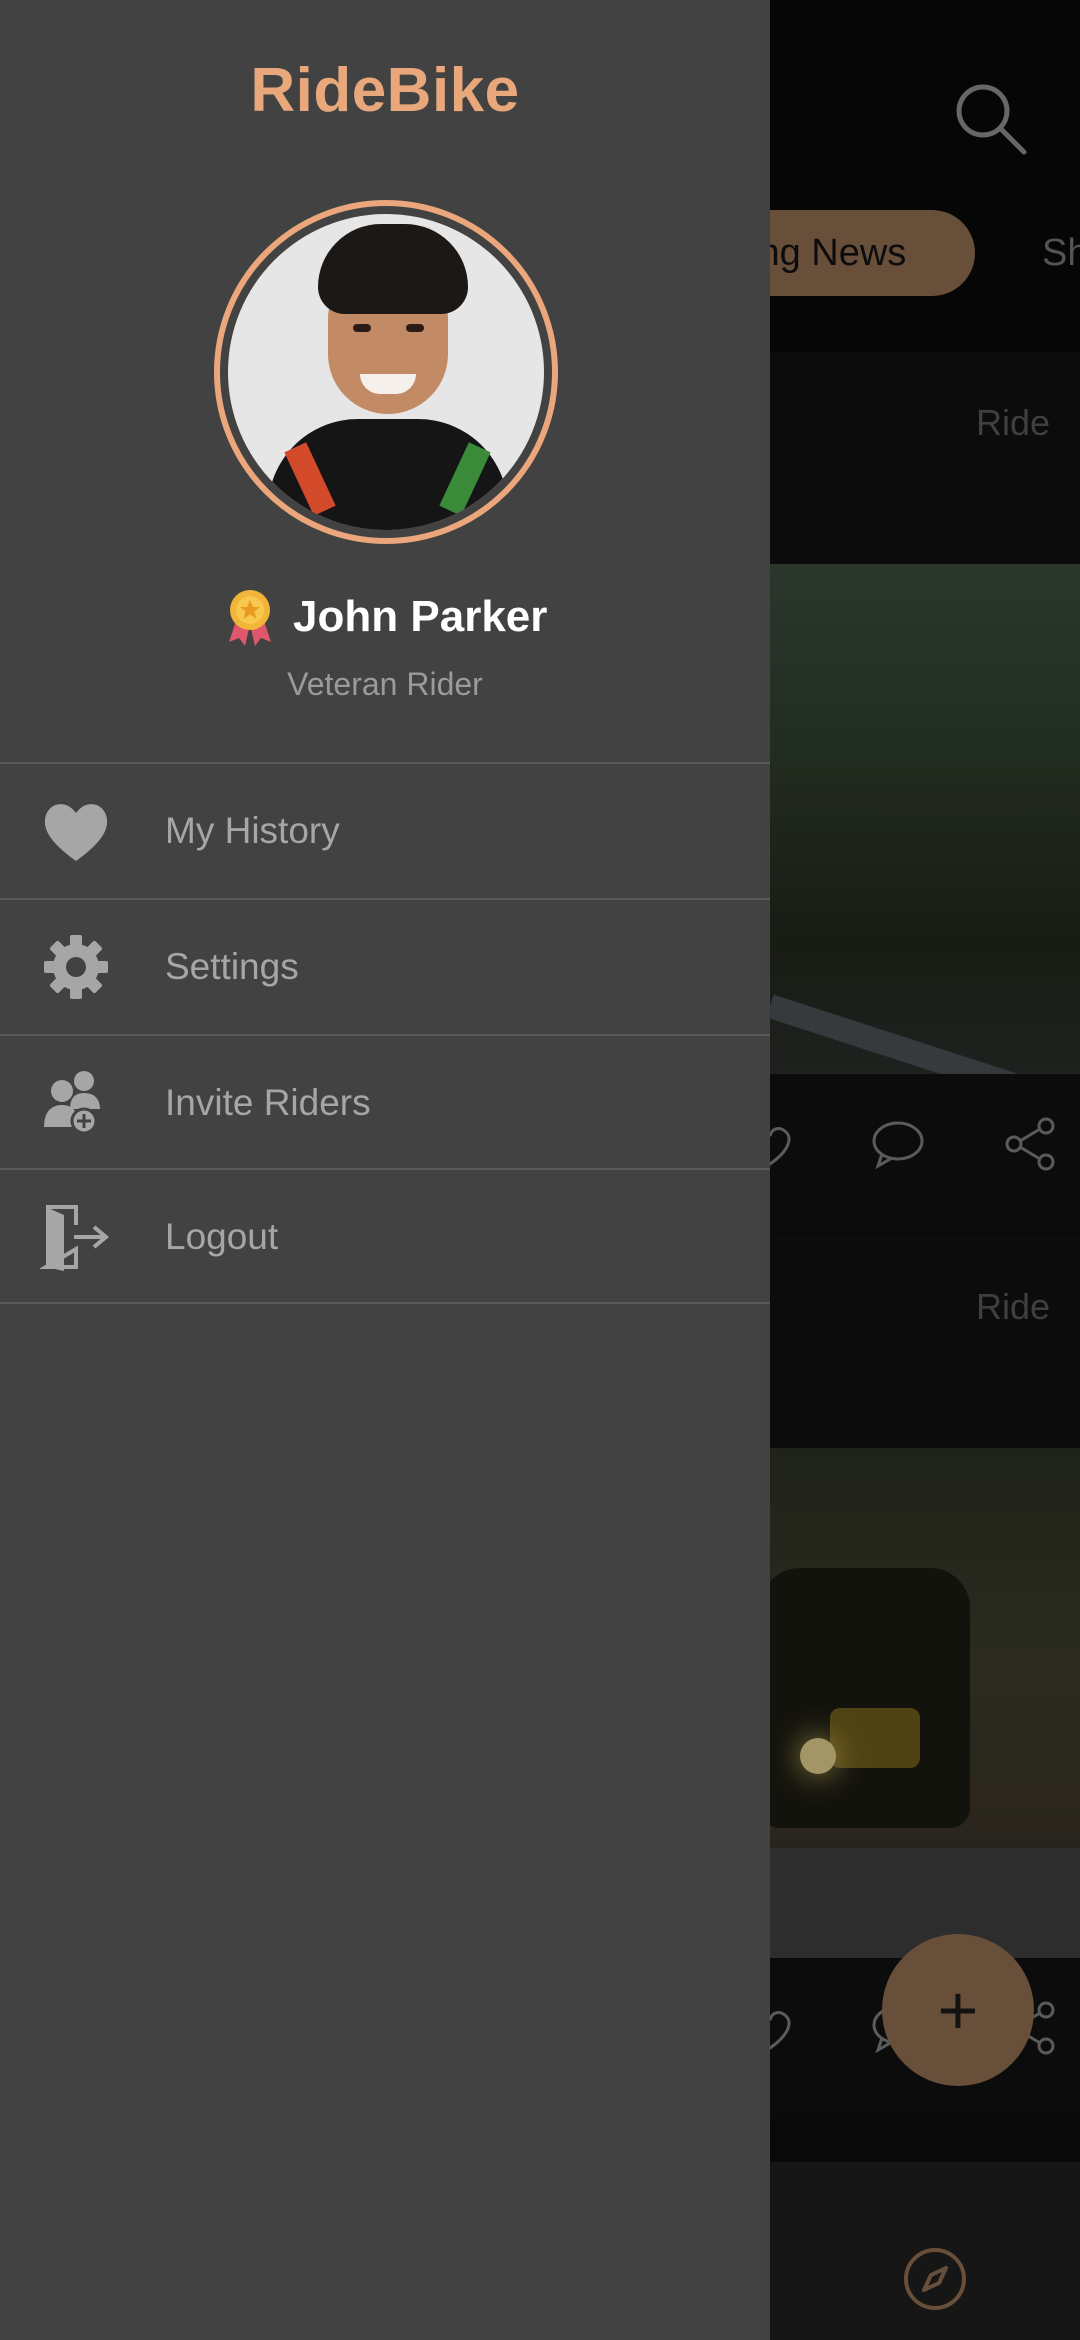  What do you see at coordinates (249, 618) in the screenshot?
I see `medal-icon` at bounding box center [249, 618].